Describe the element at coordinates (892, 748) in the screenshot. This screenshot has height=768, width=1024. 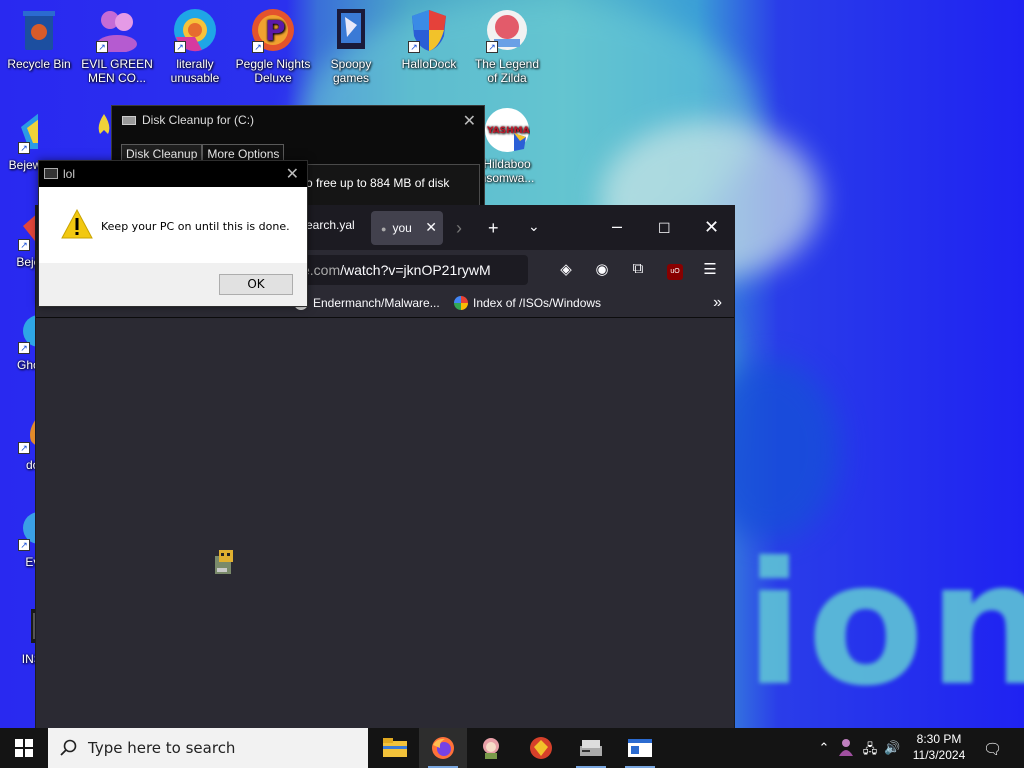
I see `volume-icon: 🔊` at that location.